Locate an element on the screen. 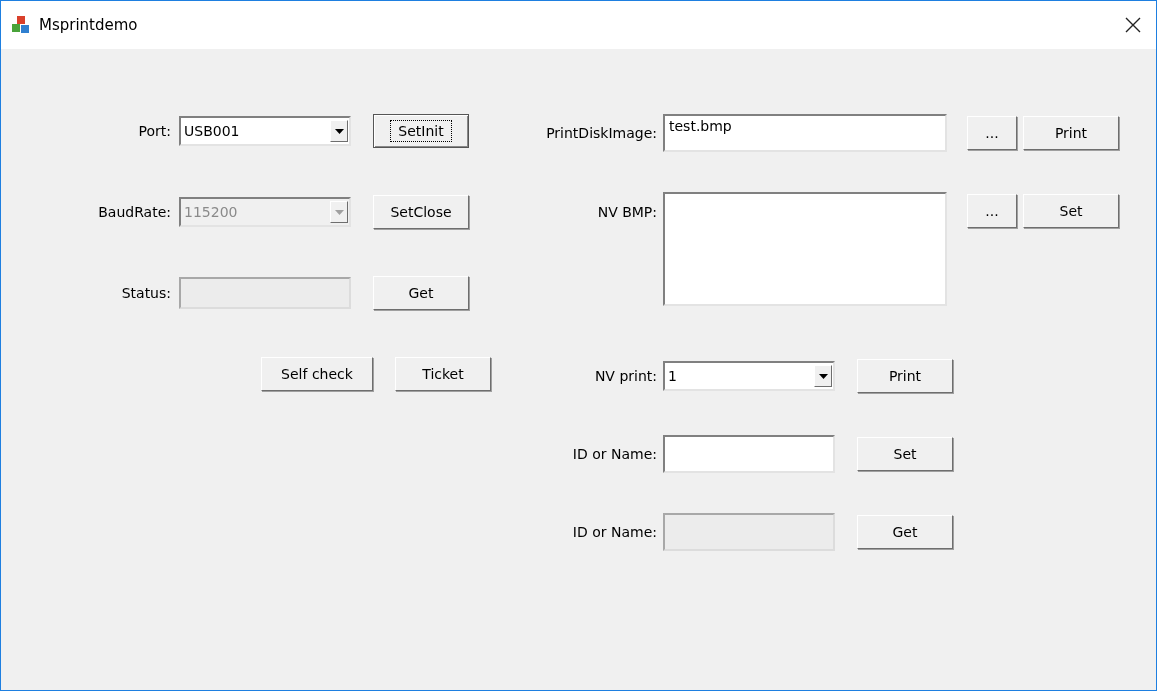 This screenshot has width=1157, height=691. push-button: SetInit is located at coordinates (421, 131).